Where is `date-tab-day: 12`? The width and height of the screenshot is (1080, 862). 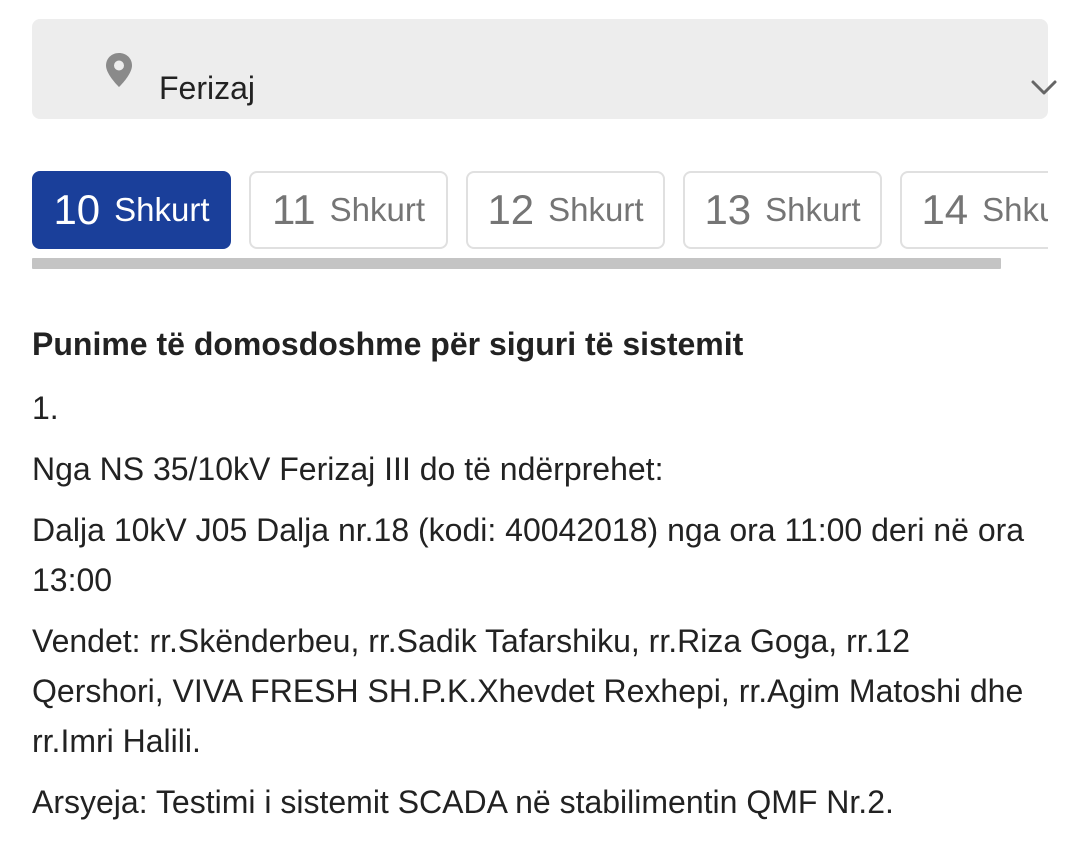
date-tab-day: 12 is located at coordinates (511, 209).